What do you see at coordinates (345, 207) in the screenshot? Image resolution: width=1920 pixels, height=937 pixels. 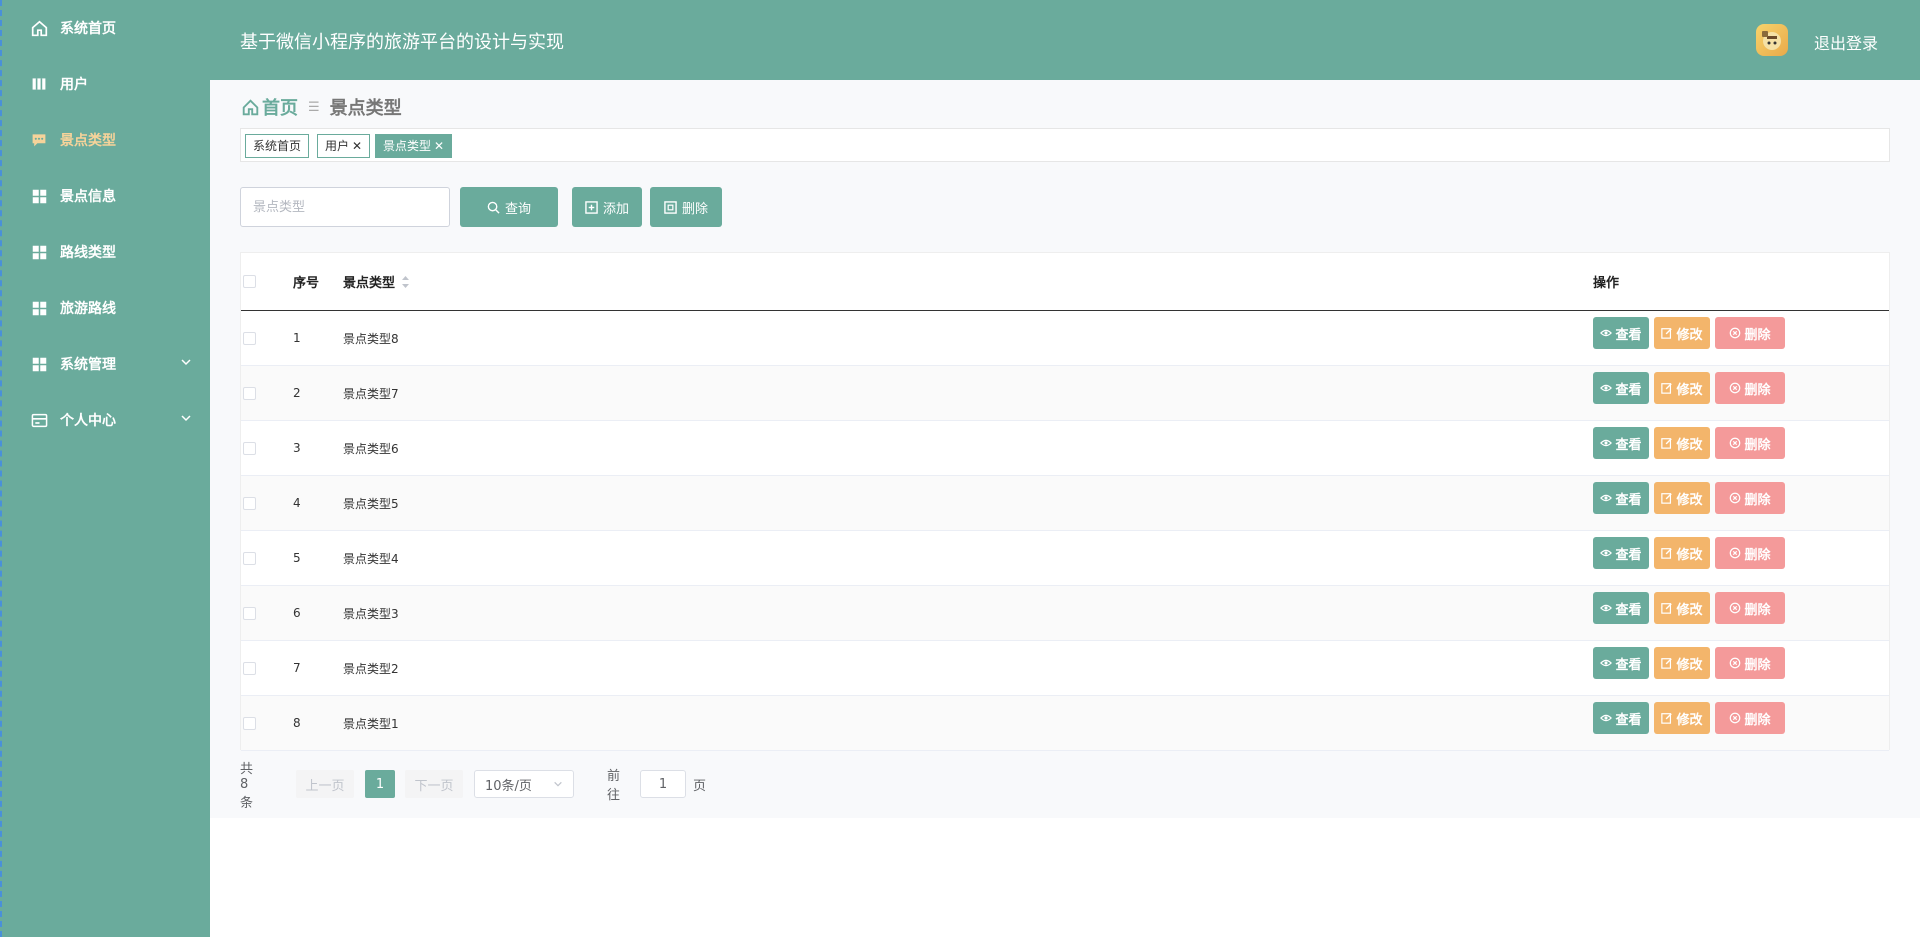 I see `search-input` at bounding box center [345, 207].